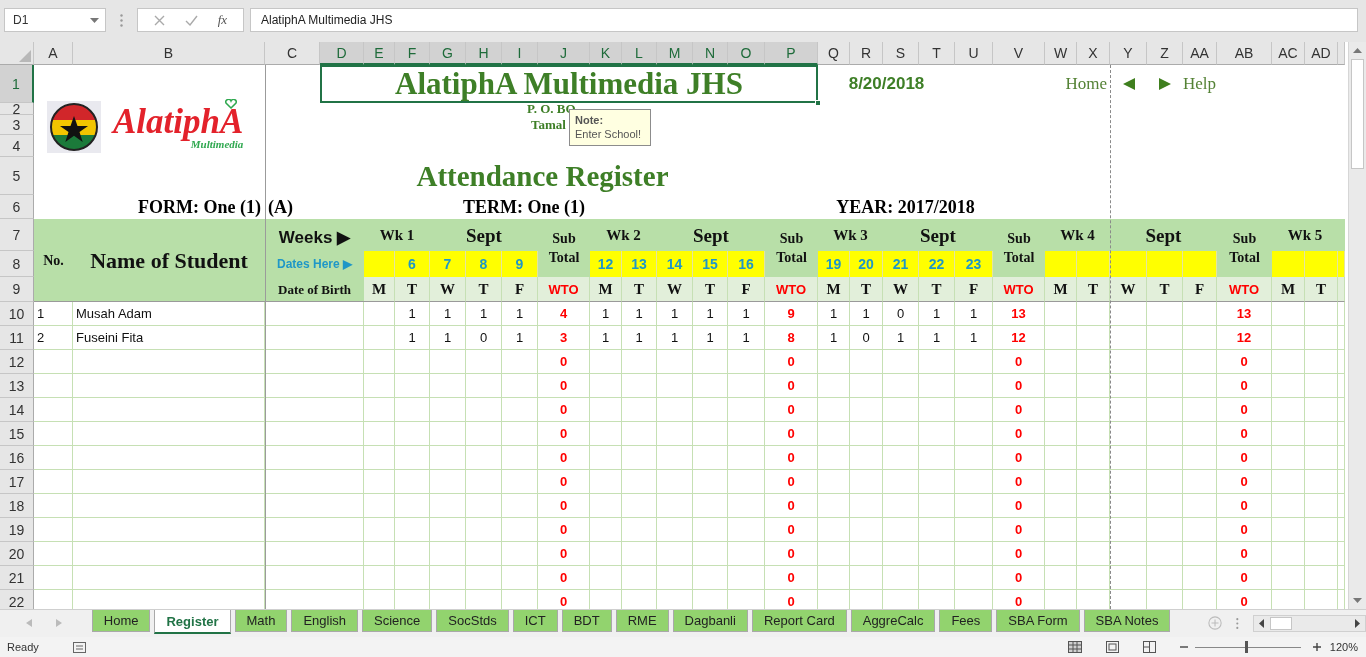  What do you see at coordinates (791, 54) in the screenshot?
I see `column-header: P` at bounding box center [791, 54].